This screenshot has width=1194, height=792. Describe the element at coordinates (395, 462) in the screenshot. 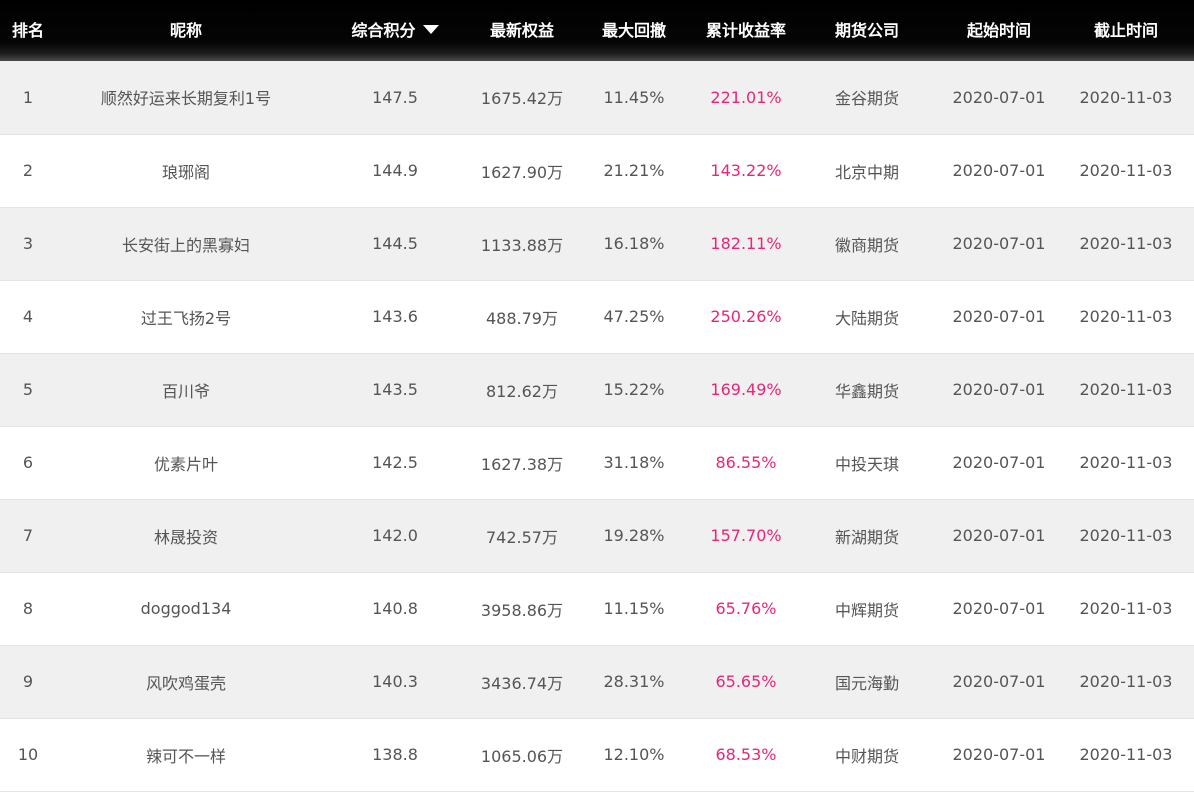

I see `score-cell: 142.5` at that location.